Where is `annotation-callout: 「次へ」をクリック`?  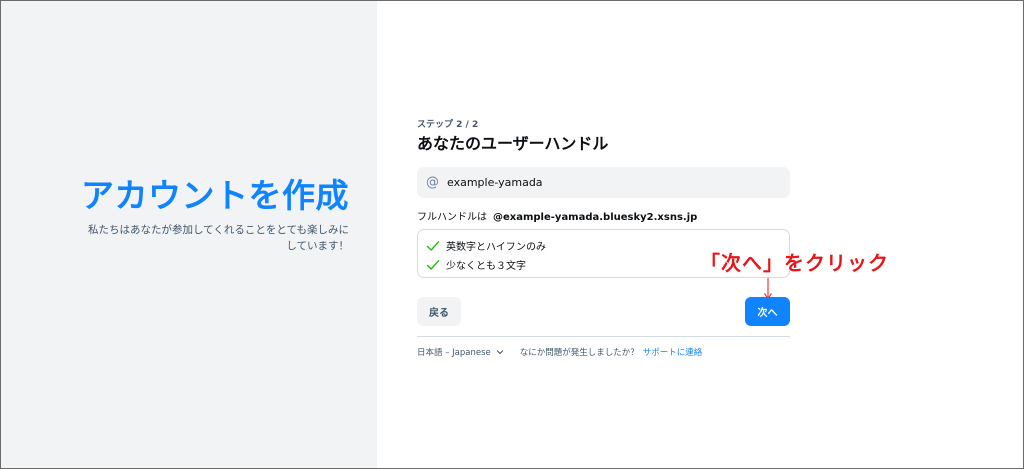
annotation-callout: 「次へ」をクリック is located at coordinates (794, 263).